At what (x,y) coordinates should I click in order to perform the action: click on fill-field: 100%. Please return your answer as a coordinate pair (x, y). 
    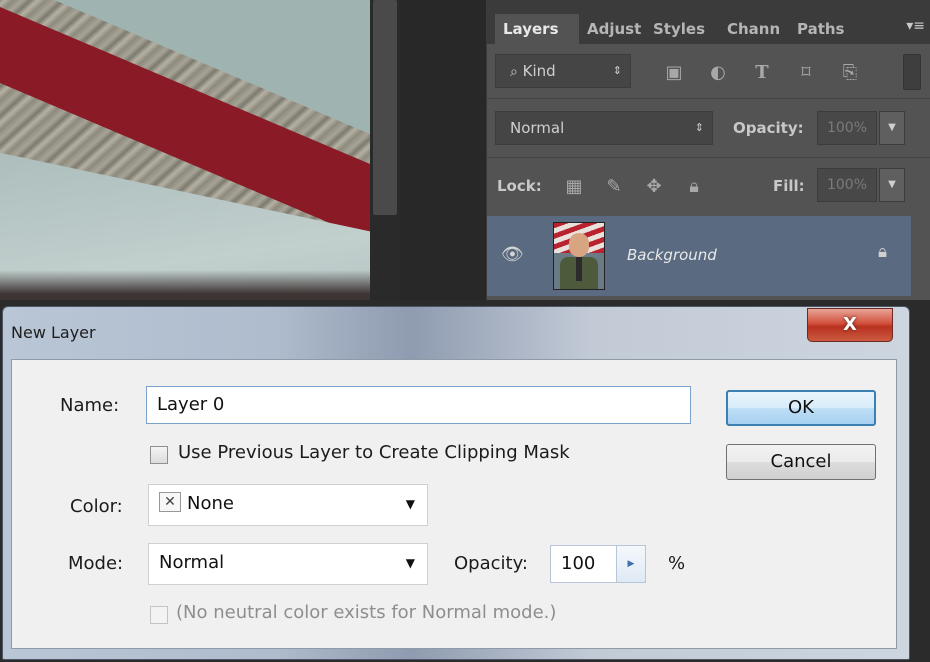
    Looking at the image, I should click on (847, 185).